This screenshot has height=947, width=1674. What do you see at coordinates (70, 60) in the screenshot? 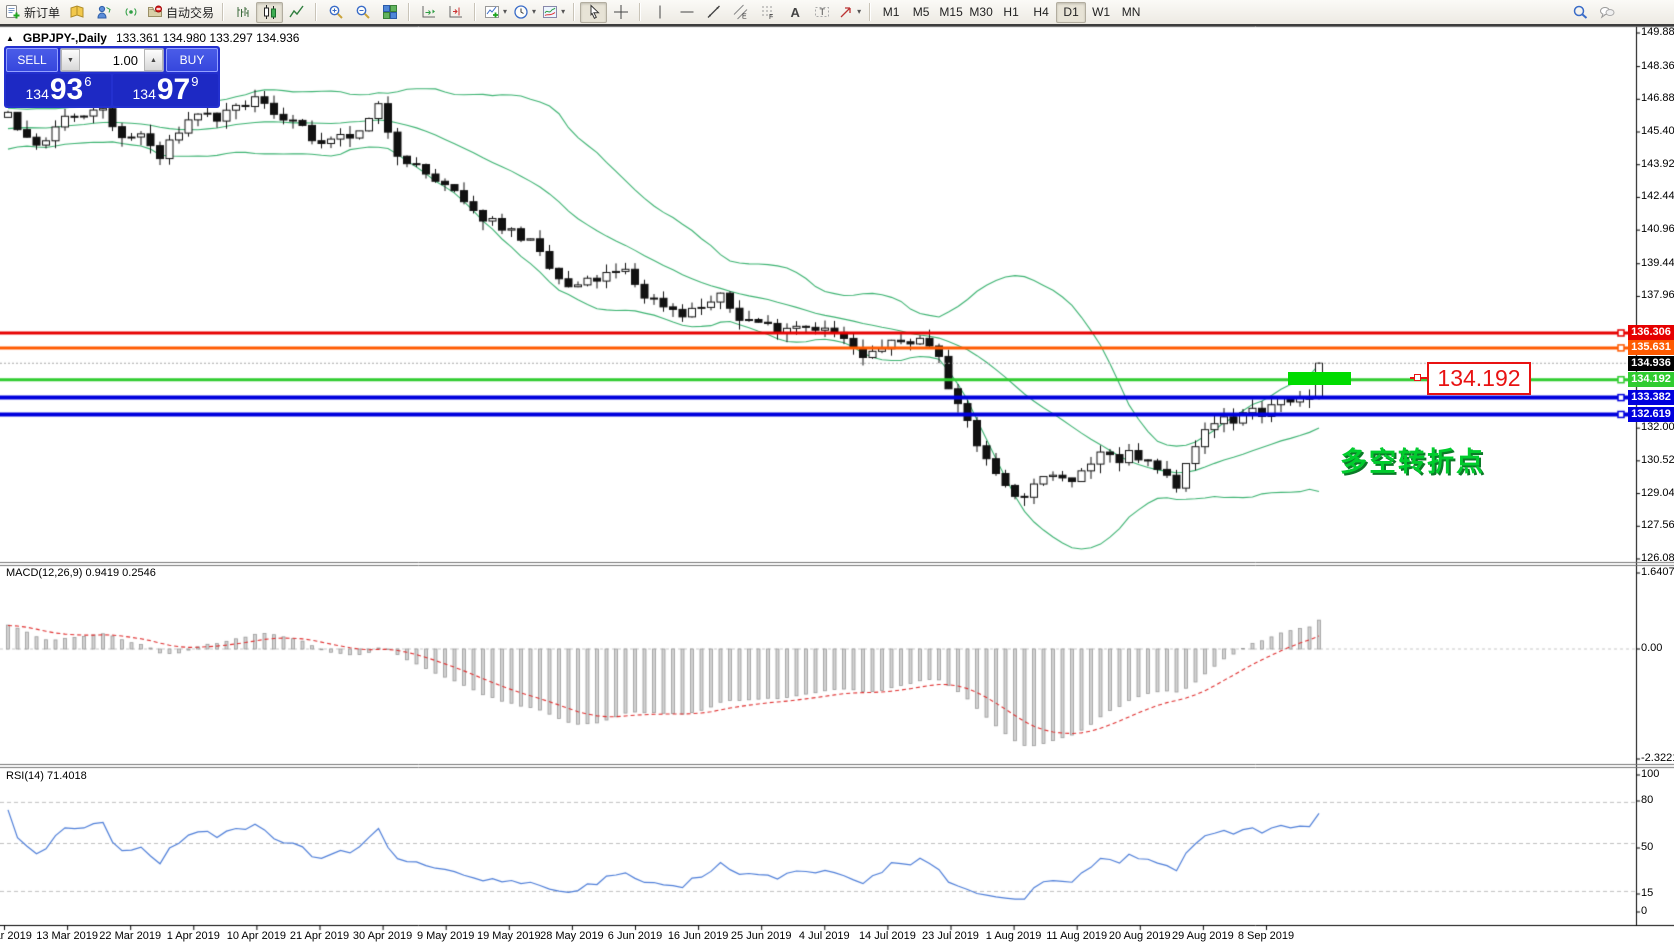
I see `volume-decrease-button: ▼` at bounding box center [70, 60].